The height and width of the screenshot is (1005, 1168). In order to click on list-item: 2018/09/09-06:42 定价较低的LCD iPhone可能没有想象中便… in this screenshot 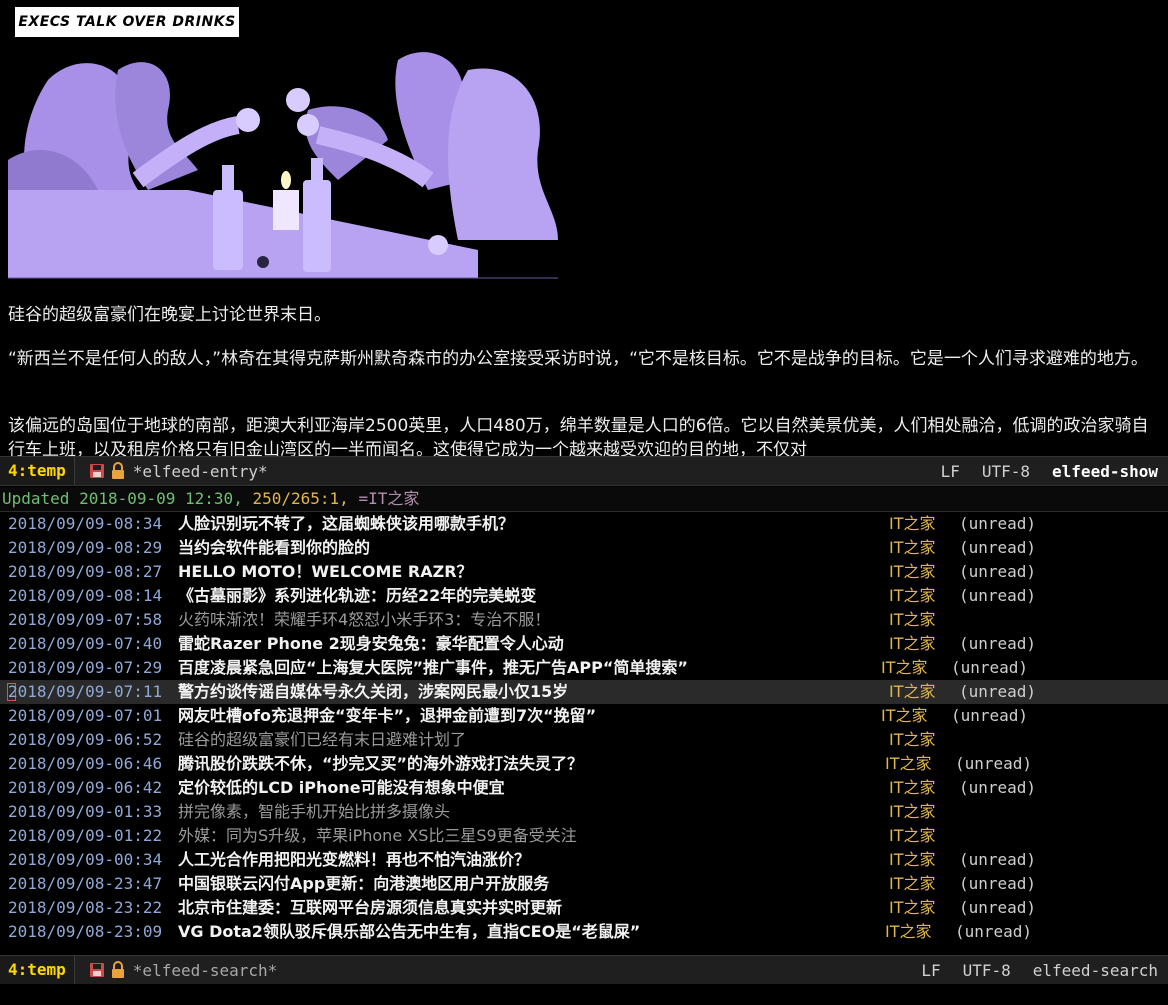, I will do `click(584, 788)`.